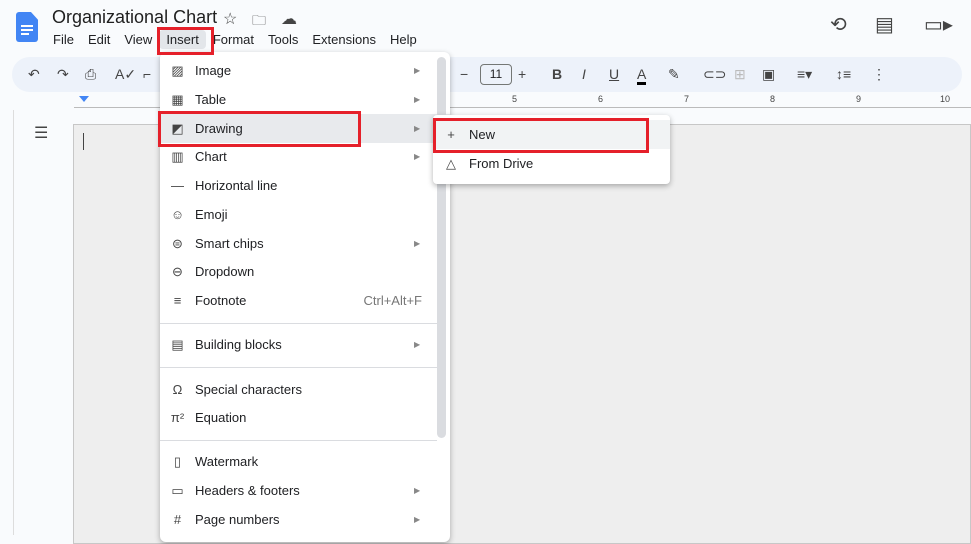  I want to click on font-size-input: 11, so click(496, 74).